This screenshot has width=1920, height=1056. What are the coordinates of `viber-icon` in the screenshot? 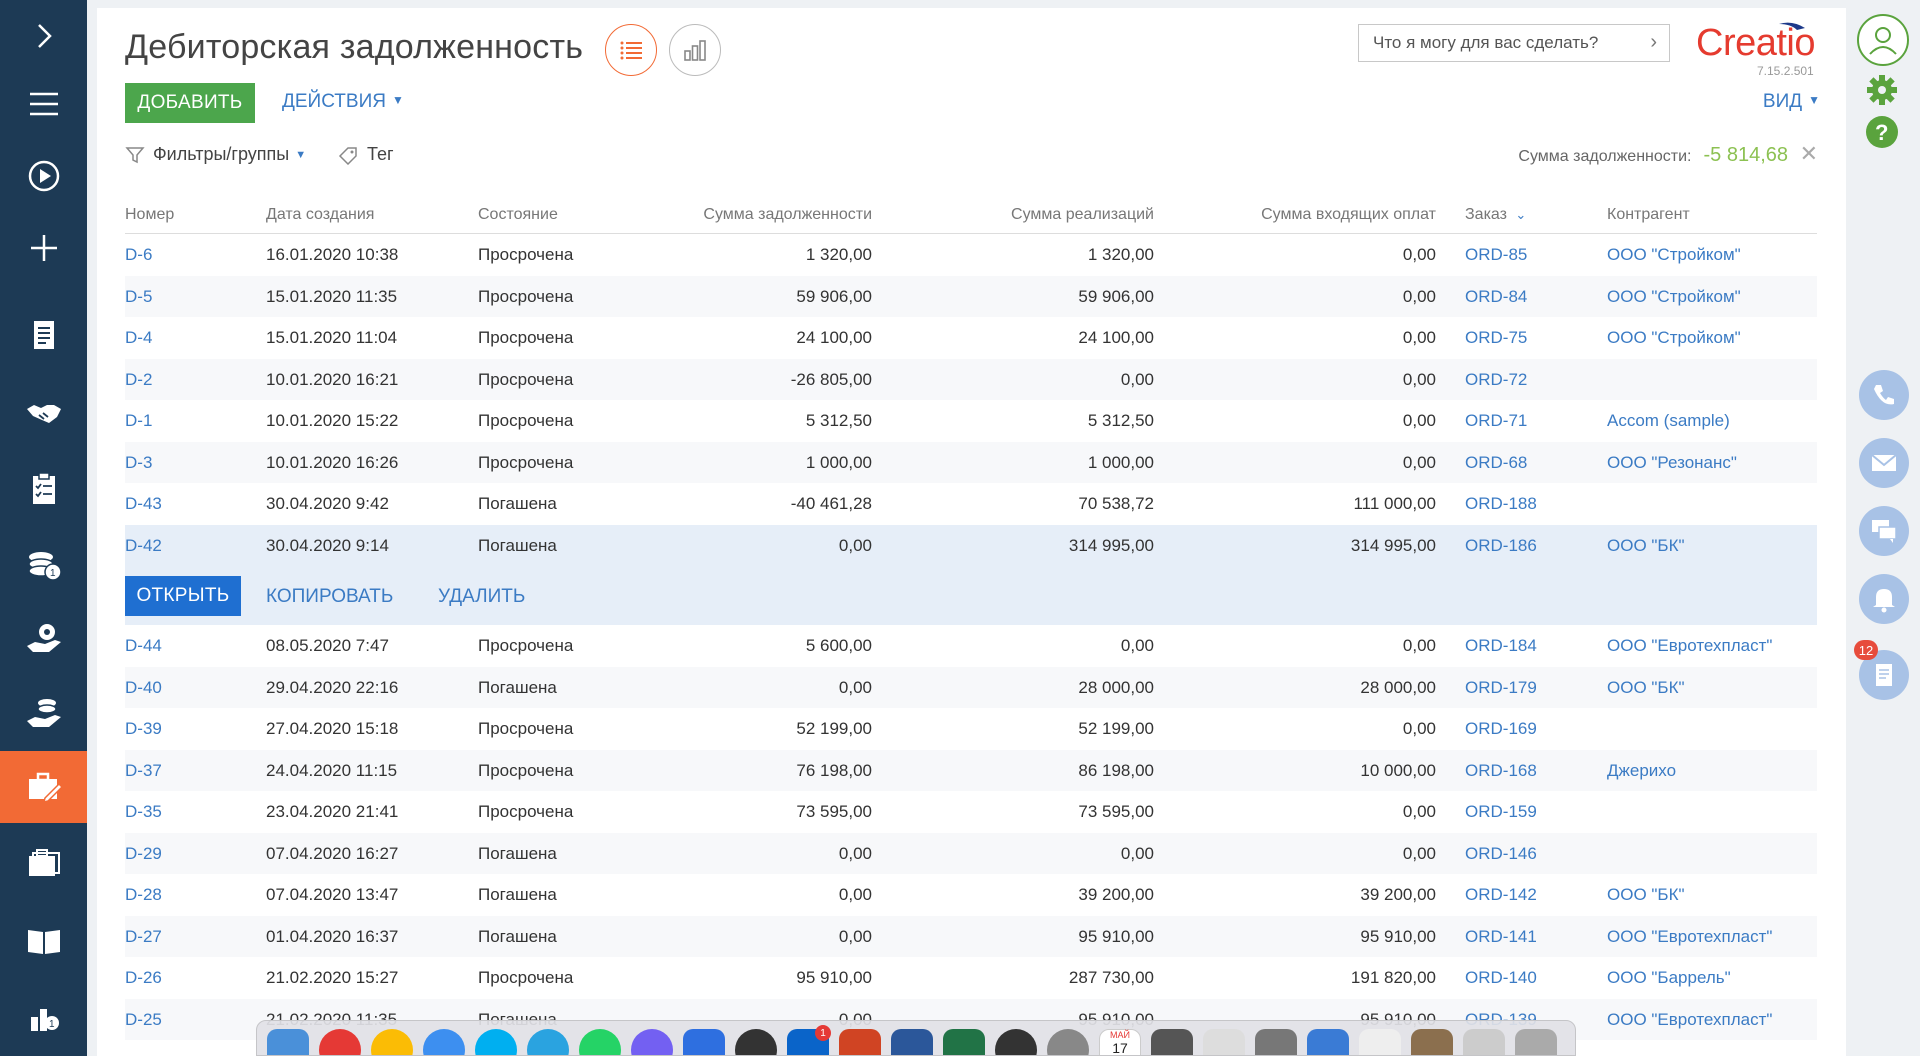 It's located at (652, 1042).